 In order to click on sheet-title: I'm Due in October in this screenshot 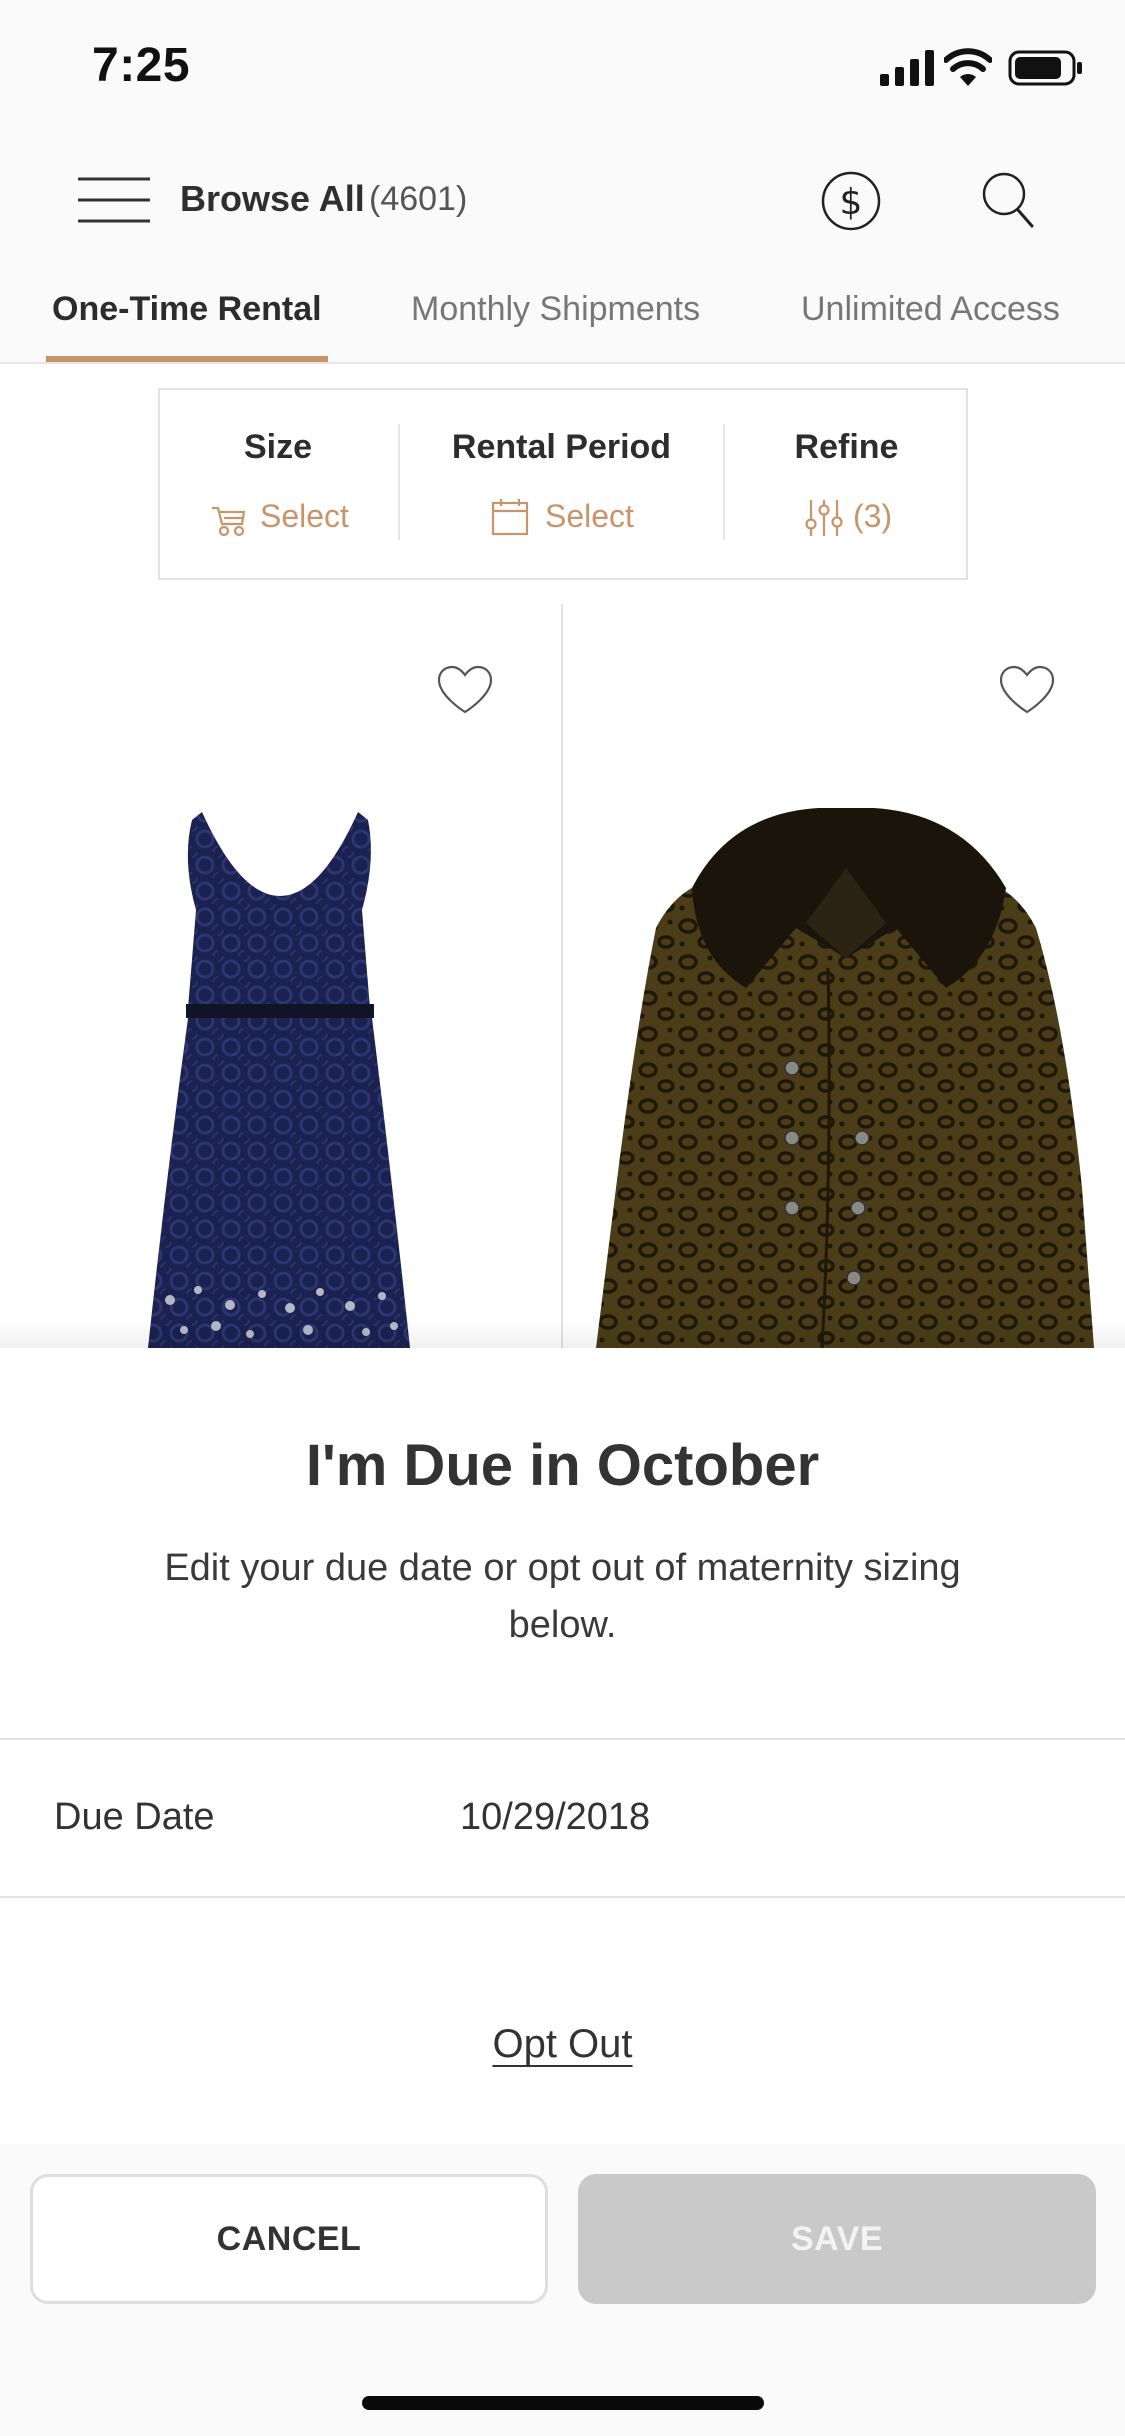, I will do `click(562, 1465)`.